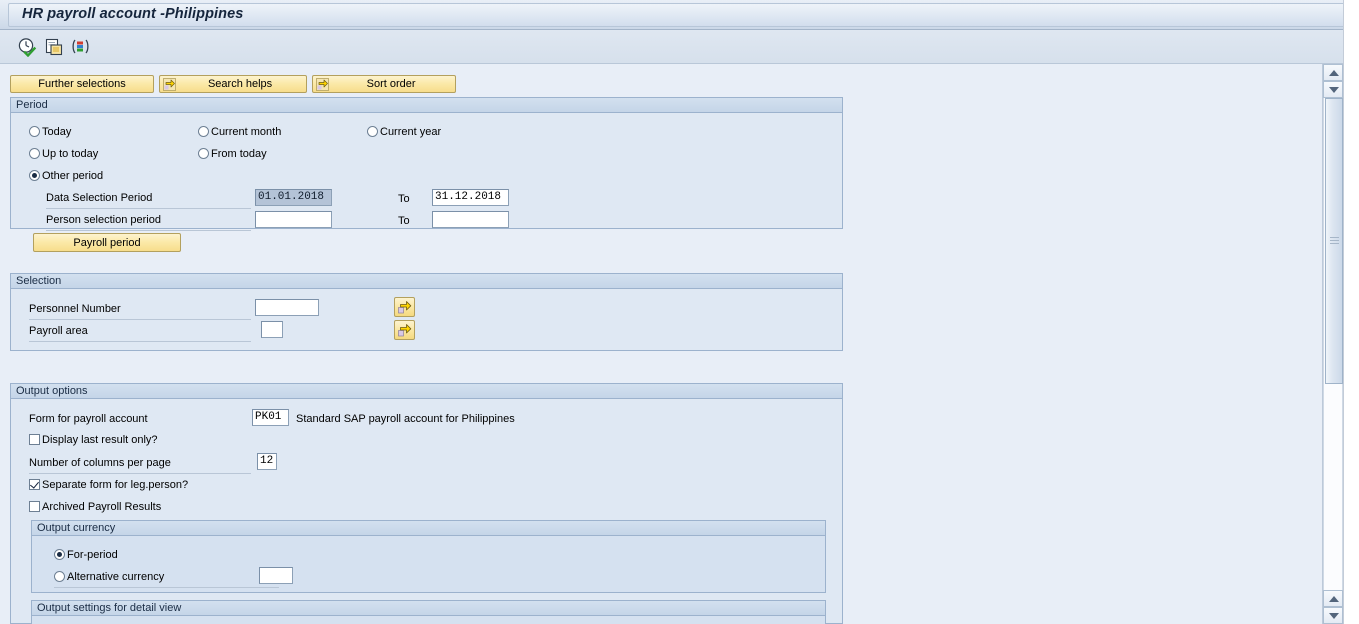 The height and width of the screenshot is (624, 1359). I want to click on personnel-number-input, so click(287, 307).